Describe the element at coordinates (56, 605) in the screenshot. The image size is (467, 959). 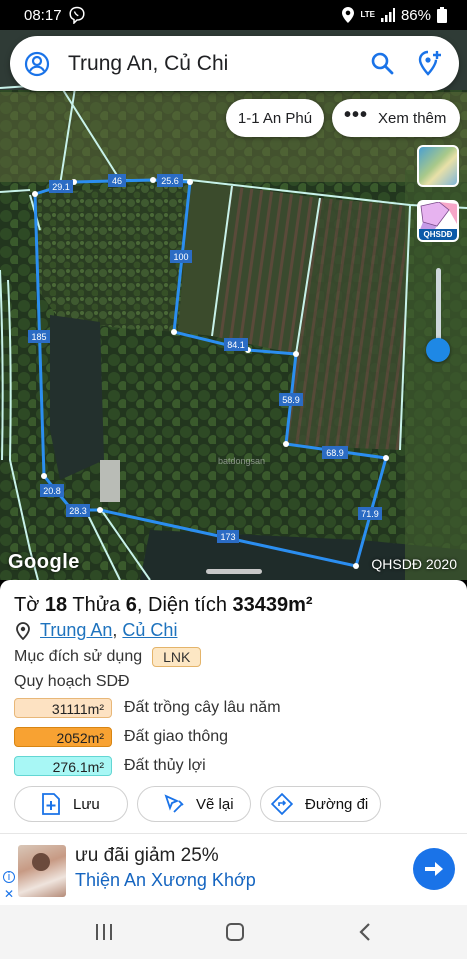
I see `sheet-number: 18` at that location.